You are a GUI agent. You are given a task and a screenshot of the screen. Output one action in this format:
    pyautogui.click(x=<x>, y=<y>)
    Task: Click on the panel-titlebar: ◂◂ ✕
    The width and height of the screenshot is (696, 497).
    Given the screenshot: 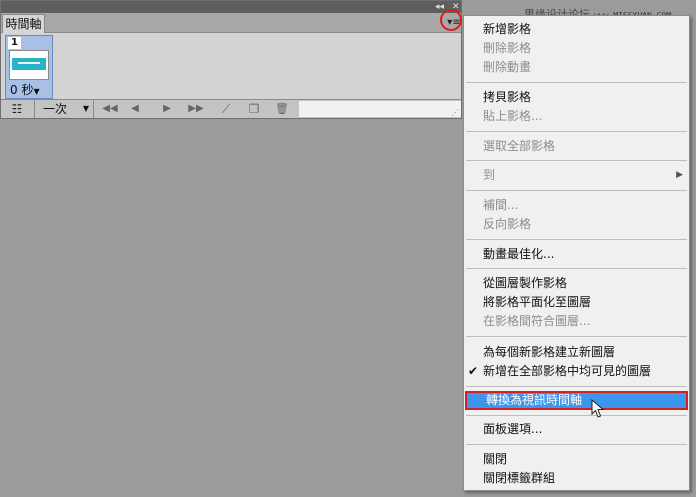 What is the action you would take?
    pyautogui.click(x=231, y=7)
    